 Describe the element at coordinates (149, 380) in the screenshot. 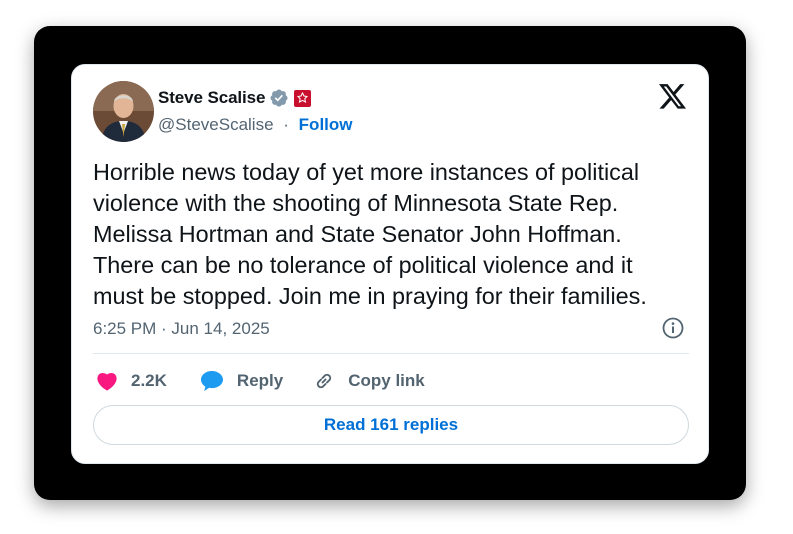

I see `like-count: 2.2K` at that location.